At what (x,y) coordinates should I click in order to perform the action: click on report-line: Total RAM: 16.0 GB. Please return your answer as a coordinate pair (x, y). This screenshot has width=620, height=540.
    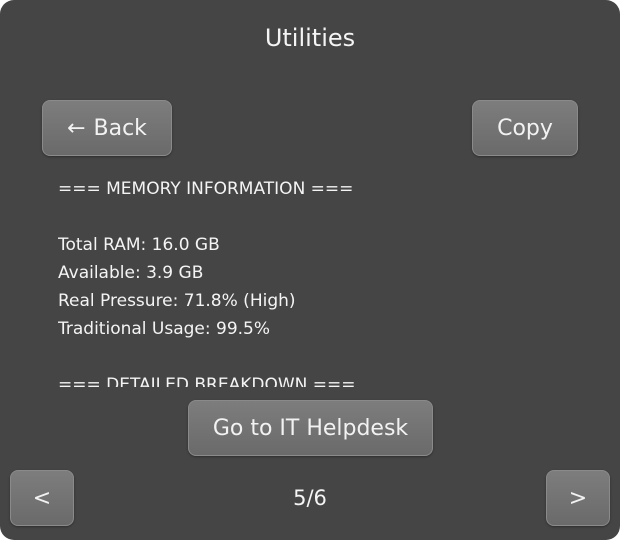
    Looking at the image, I should click on (139, 245).